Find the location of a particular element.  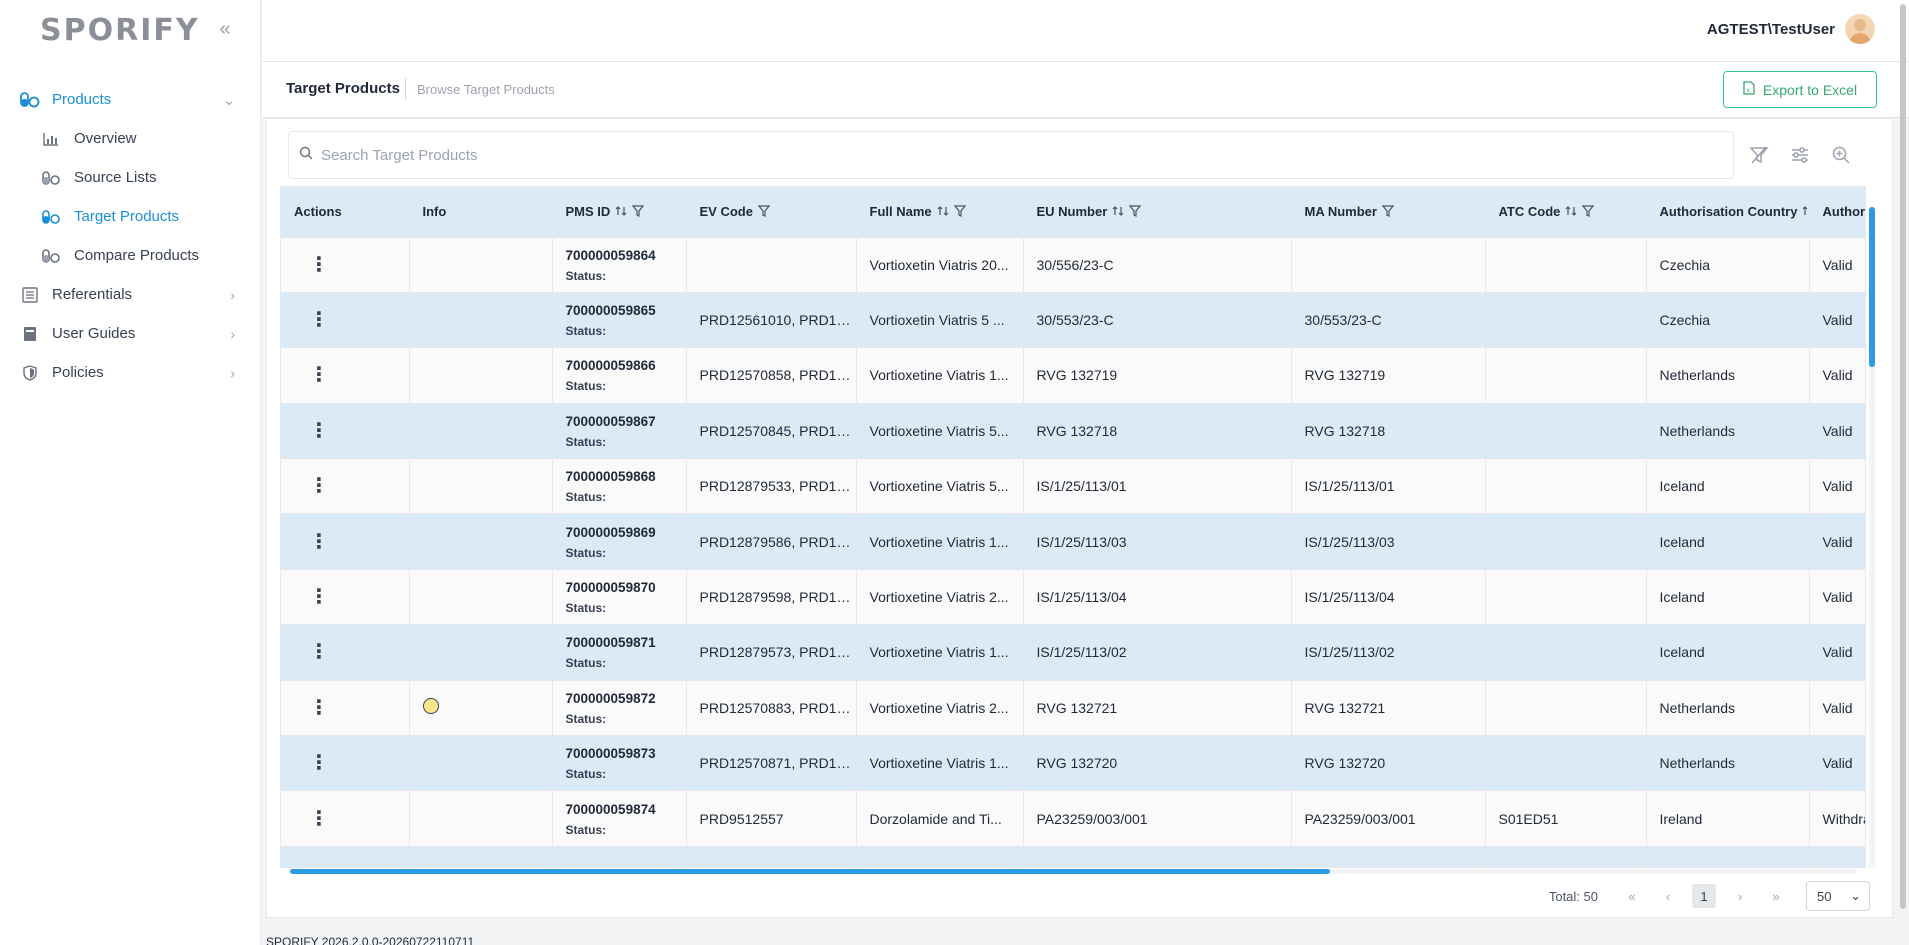

collapse-sidebar-icon: « is located at coordinates (225, 29).